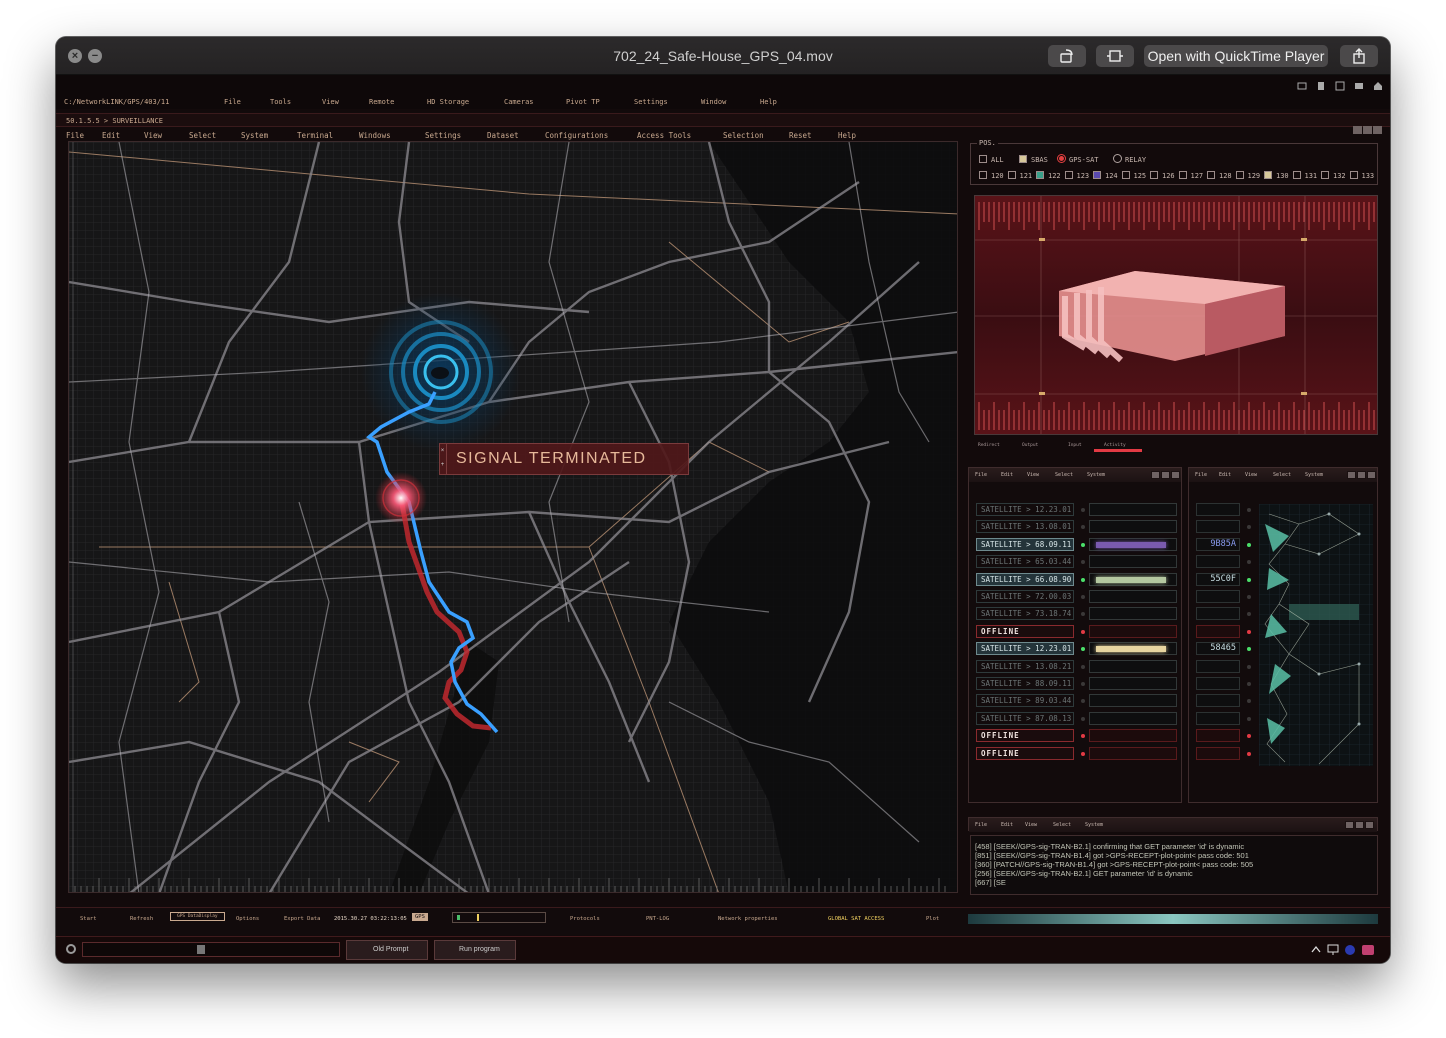 The height and width of the screenshot is (1038, 1446). Describe the element at coordinates (576, 135) in the screenshot. I see `menu2-configurations: Configurations` at that location.